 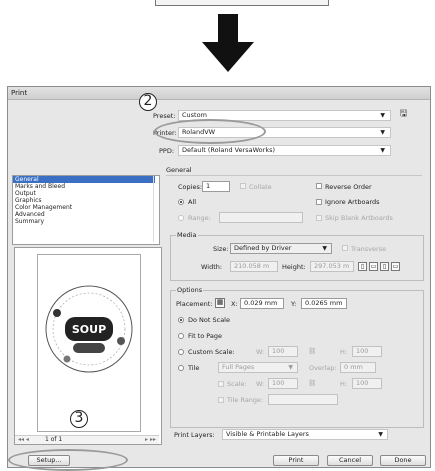 What do you see at coordinates (23, 439) in the screenshot?
I see `prev-page-icon: ◂◂ ◂` at bounding box center [23, 439].